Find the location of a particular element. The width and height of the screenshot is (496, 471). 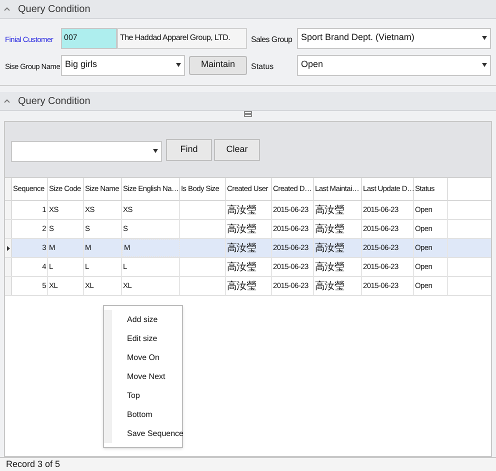

field-label: Status is located at coordinates (262, 66).